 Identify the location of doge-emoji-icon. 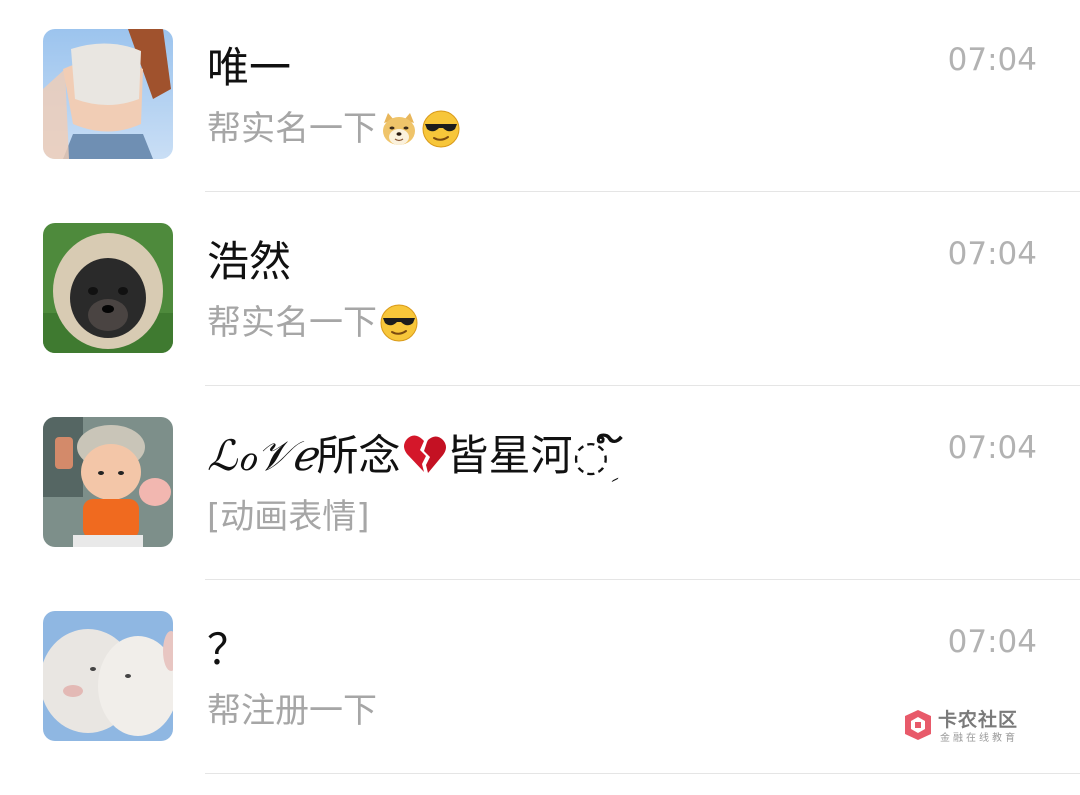
(399, 129).